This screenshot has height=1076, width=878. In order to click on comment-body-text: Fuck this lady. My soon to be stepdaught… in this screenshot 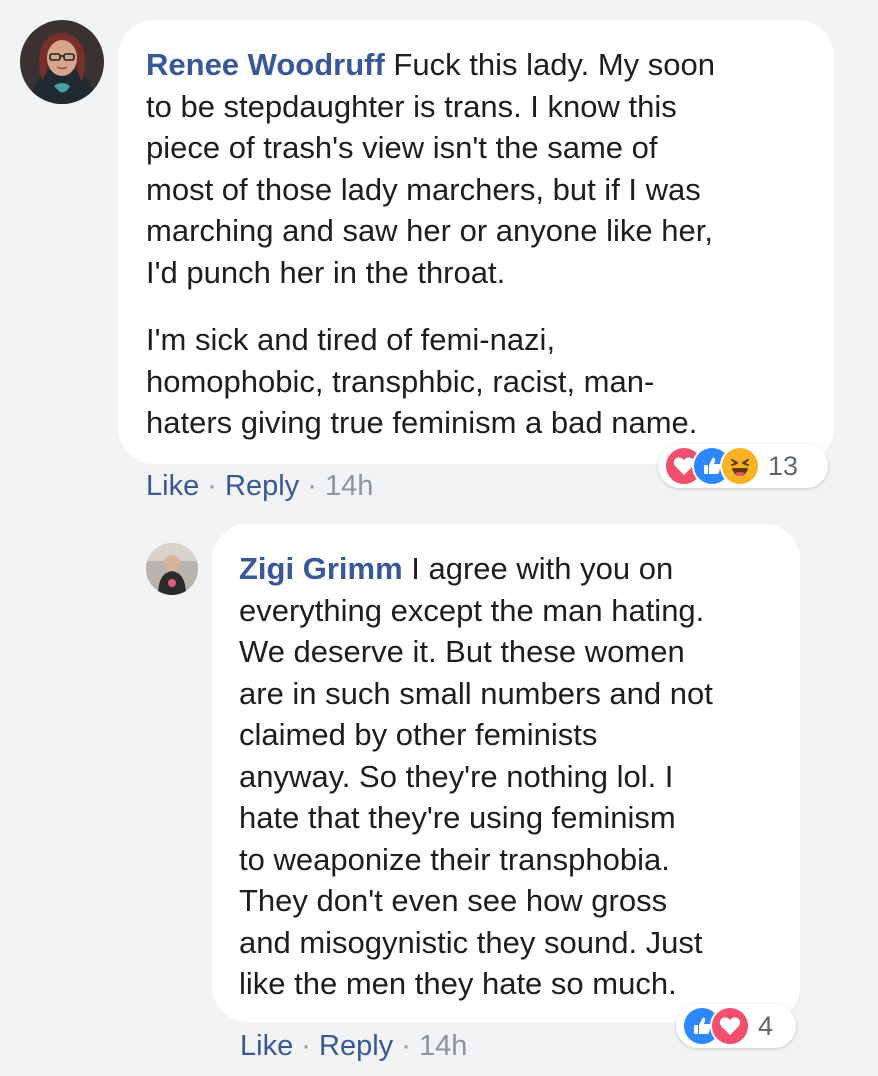, I will do `click(431, 168)`.